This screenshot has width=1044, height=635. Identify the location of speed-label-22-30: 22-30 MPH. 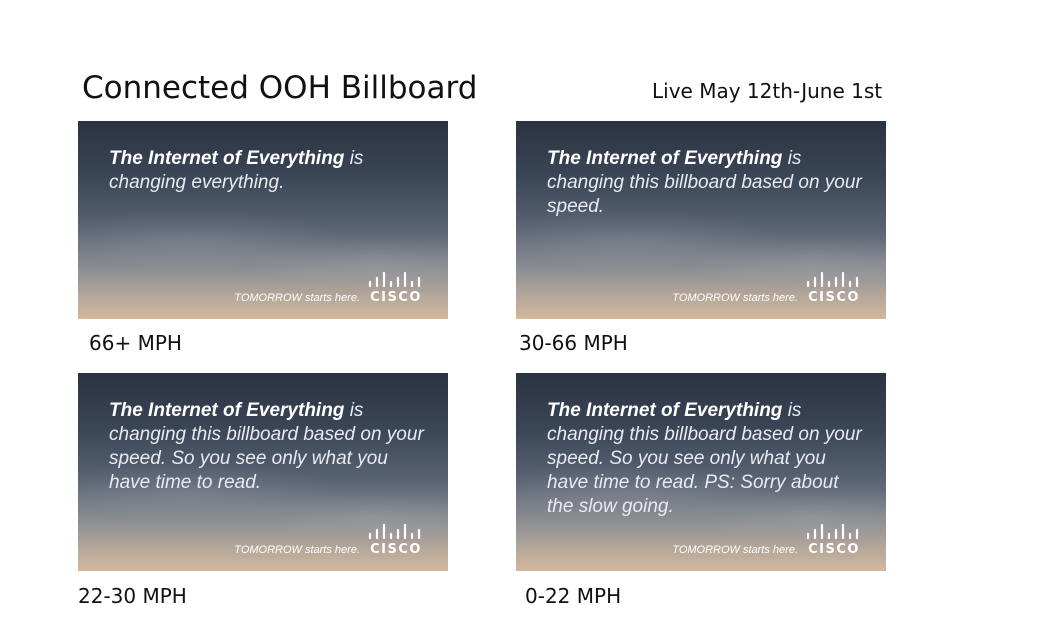
(132, 596).